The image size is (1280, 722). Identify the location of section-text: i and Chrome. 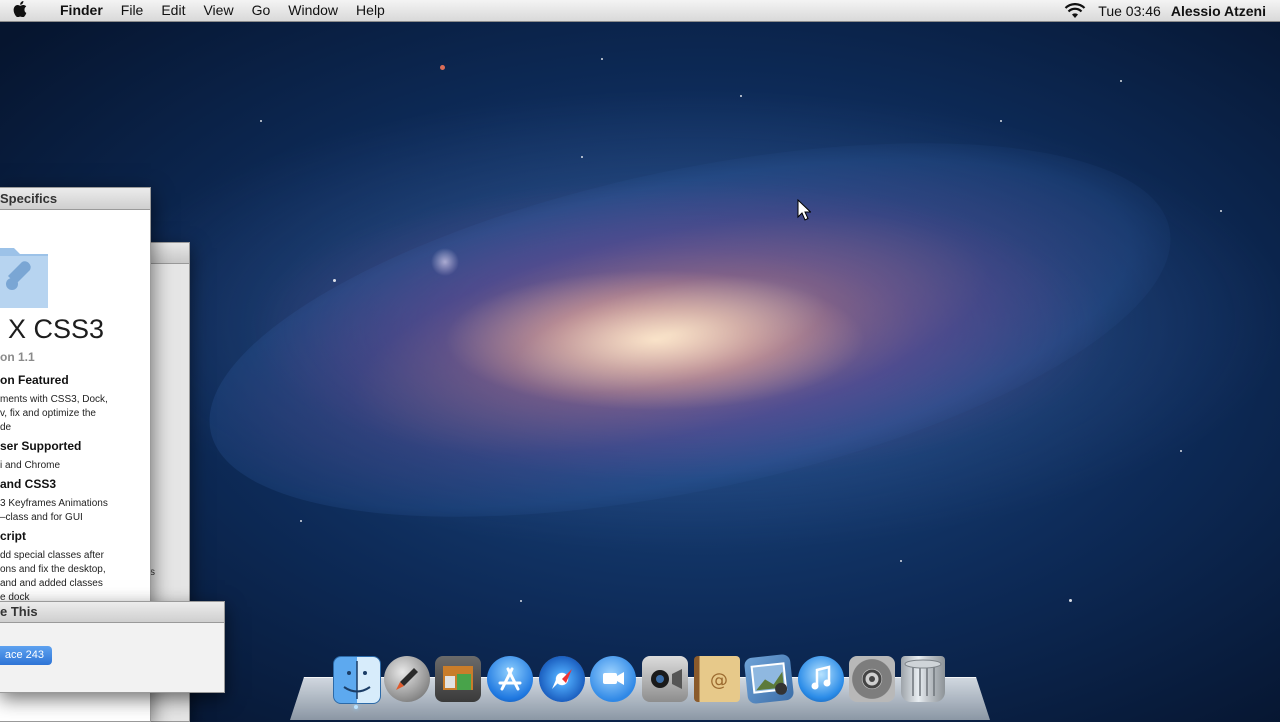
(30, 465).